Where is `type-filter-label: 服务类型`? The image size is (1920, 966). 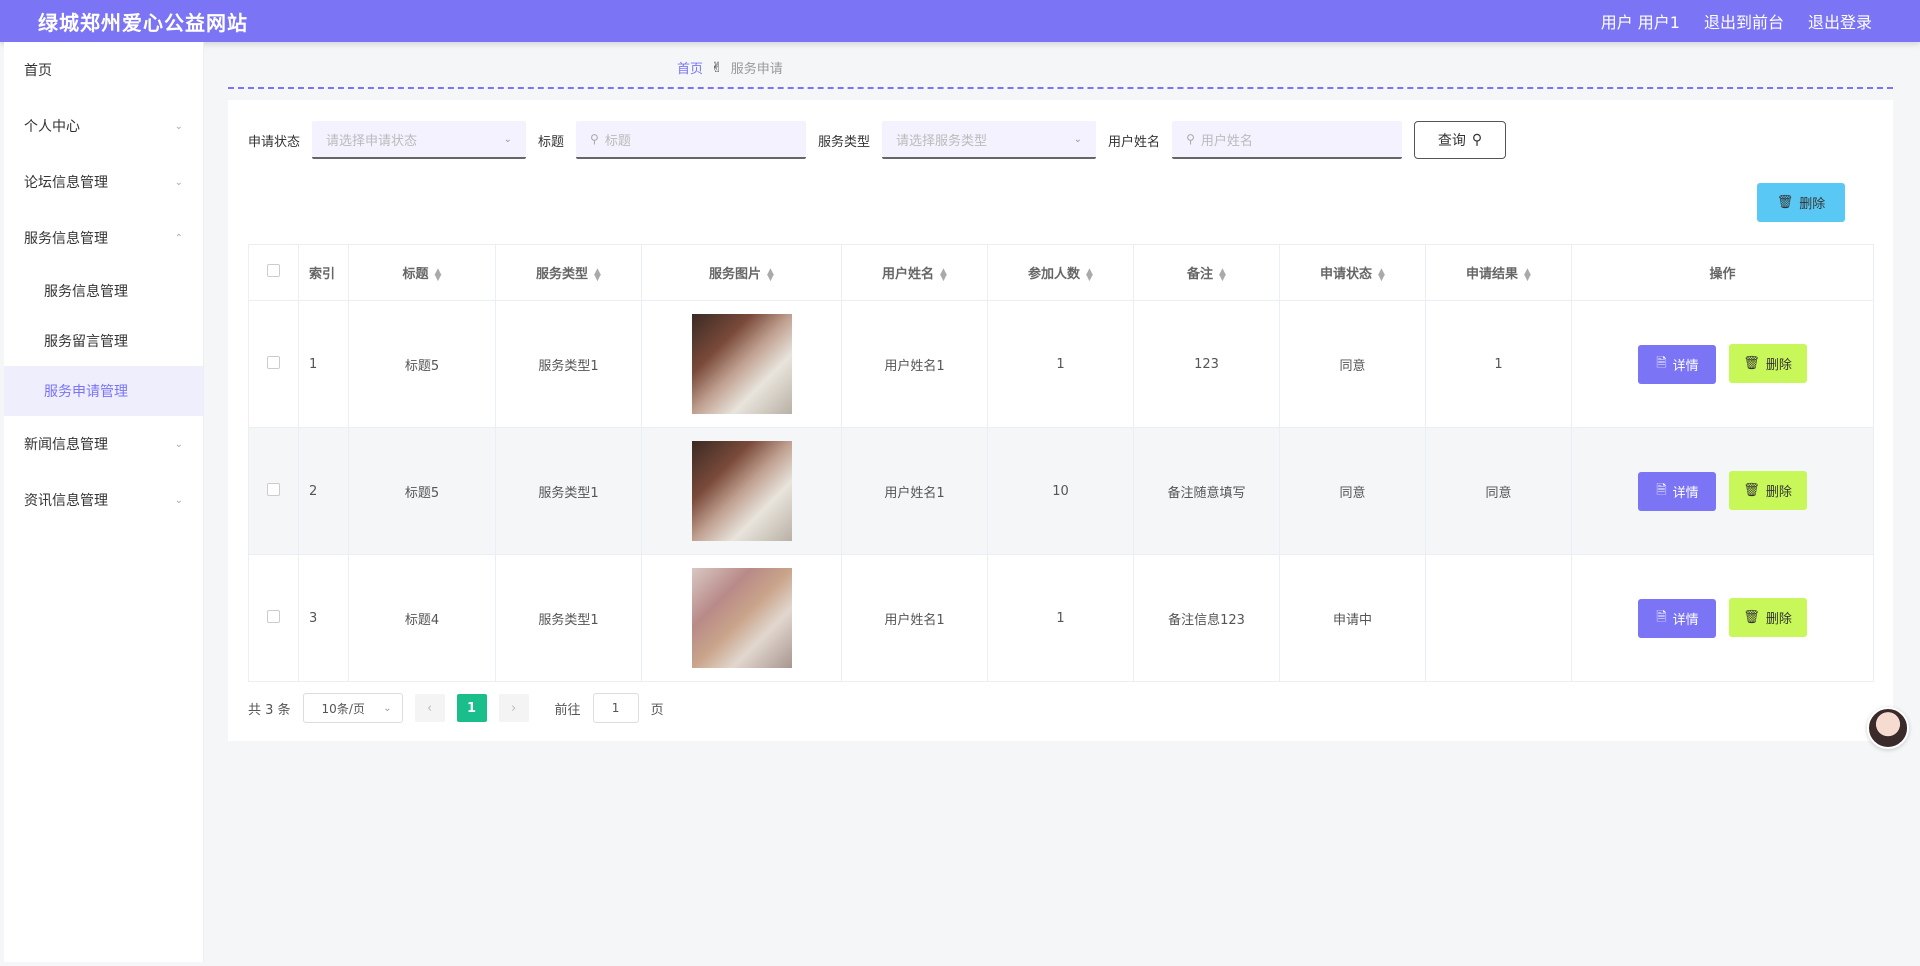
type-filter-label: 服务类型 is located at coordinates (844, 142).